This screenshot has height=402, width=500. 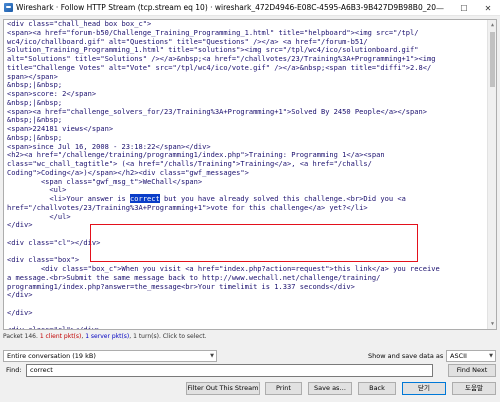 What do you see at coordinates (60, 128) in the screenshot?
I see `stream-line: <span>224181 views</span>` at bounding box center [60, 128].